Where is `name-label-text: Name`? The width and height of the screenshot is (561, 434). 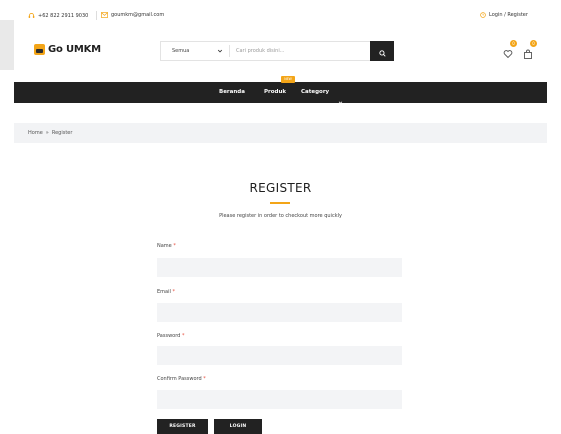
name-label-text: Name is located at coordinates (164, 246).